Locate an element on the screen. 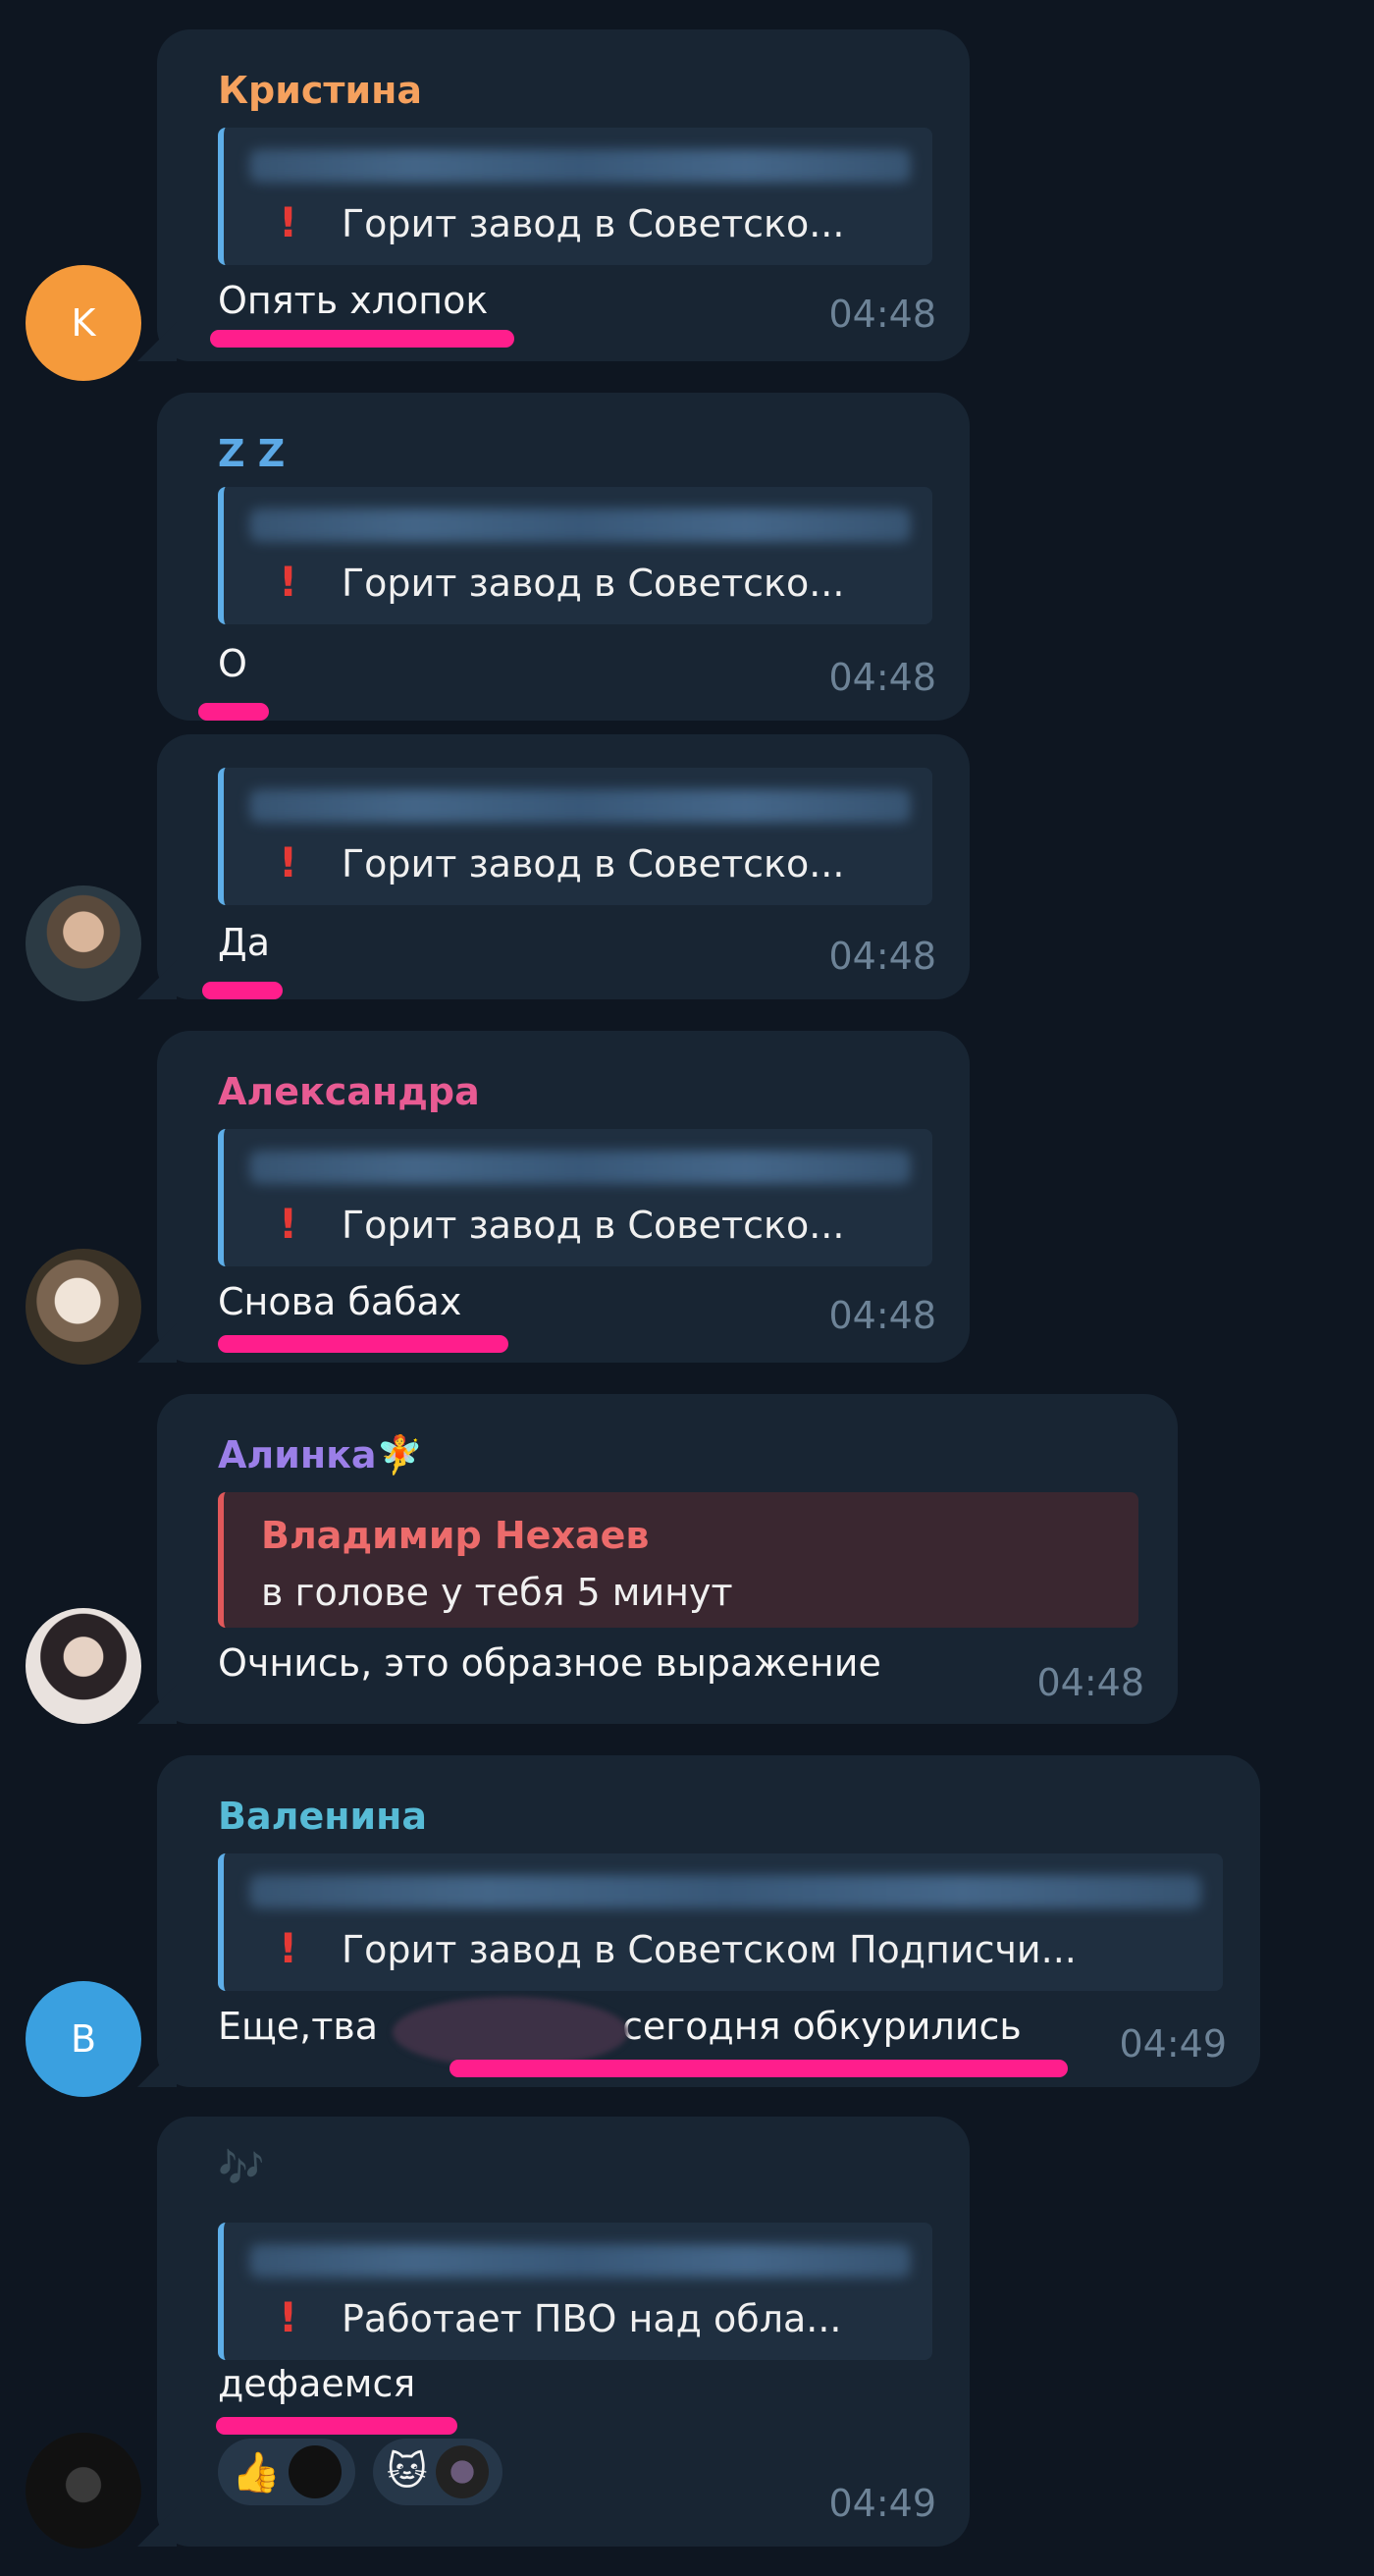 The image size is (1374, 2576). message-text-tail: сегодня обкурились is located at coordinates (822, 2026).